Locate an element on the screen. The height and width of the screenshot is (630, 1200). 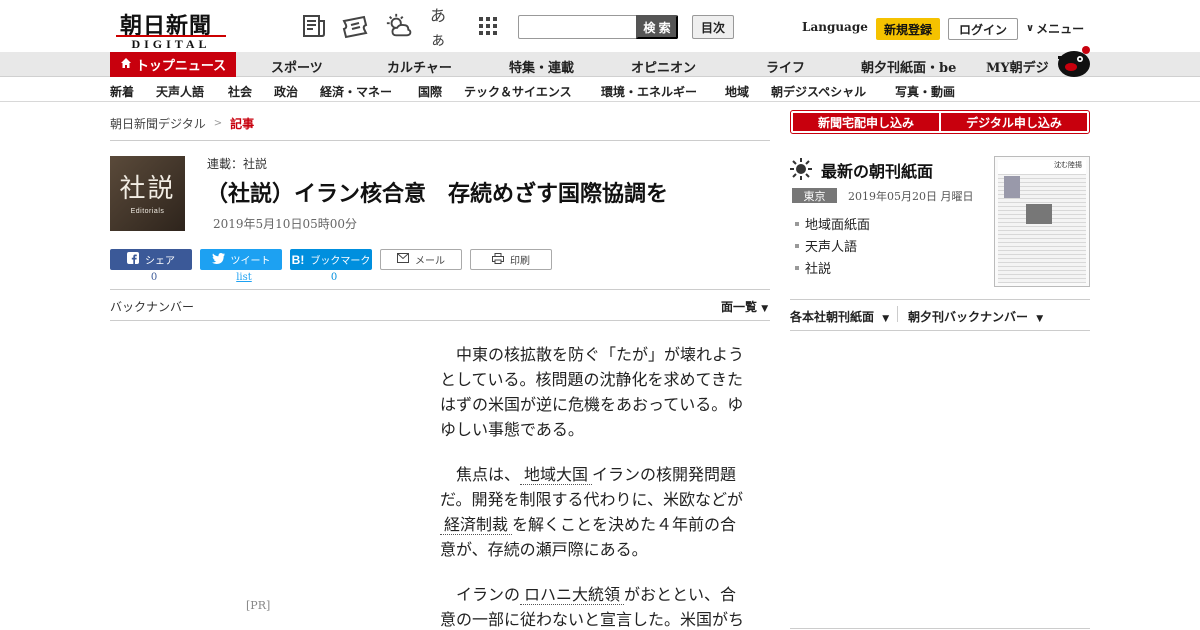
nav-photo-video: 写真・動画 is located at coordinates (925, 91).